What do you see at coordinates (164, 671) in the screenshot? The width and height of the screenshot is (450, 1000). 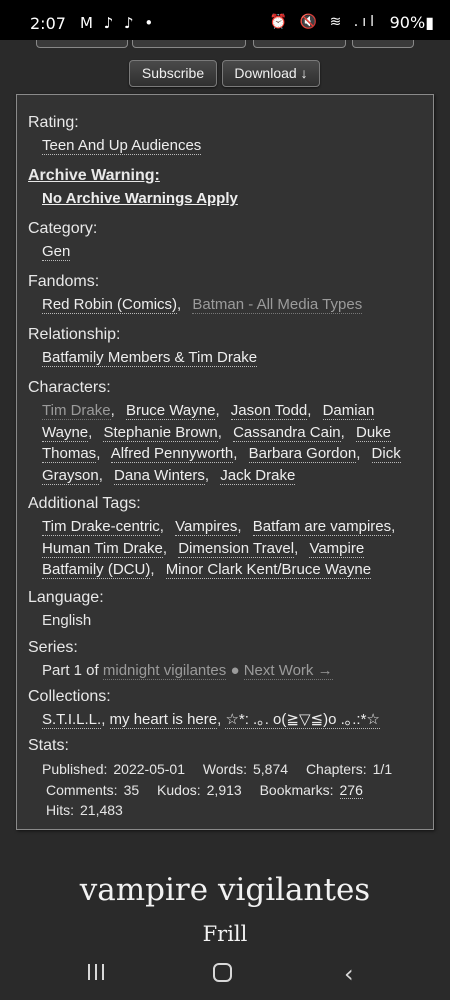 I see `series-link: midnight vigilantes` at bounding box center [164, 671].